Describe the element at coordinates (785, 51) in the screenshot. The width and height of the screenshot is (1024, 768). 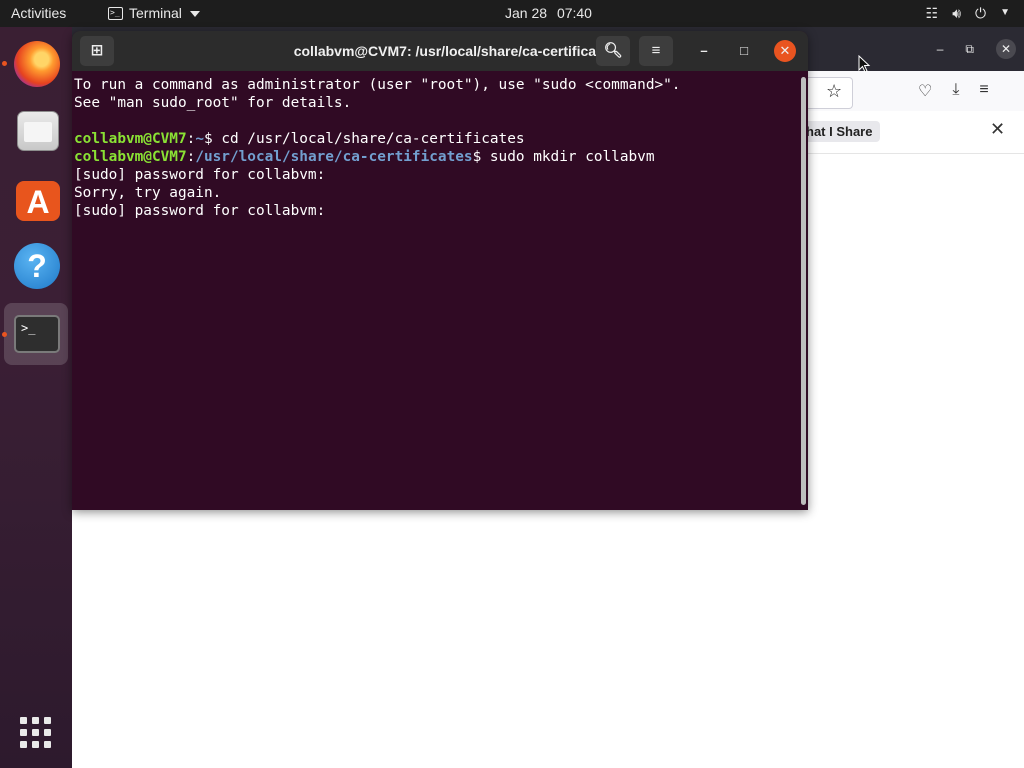
I see `close-button: ✕` at that location.